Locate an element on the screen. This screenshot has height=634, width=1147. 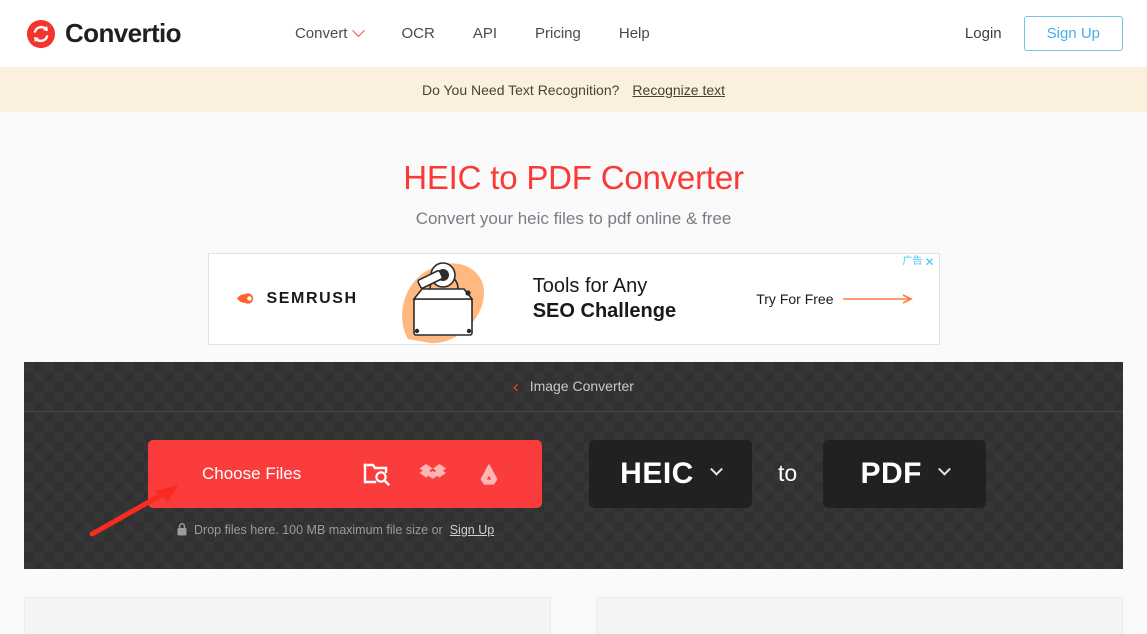
ocr-banner-text: Do You Need Text Recognition? is located at coordinates (520, 89).